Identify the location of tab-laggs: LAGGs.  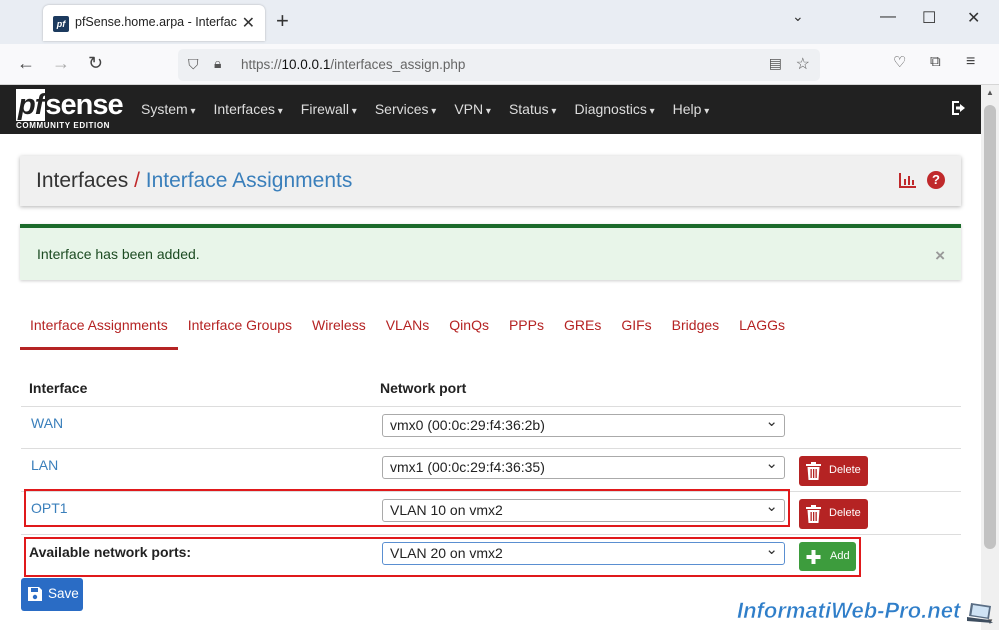
(762, 330).